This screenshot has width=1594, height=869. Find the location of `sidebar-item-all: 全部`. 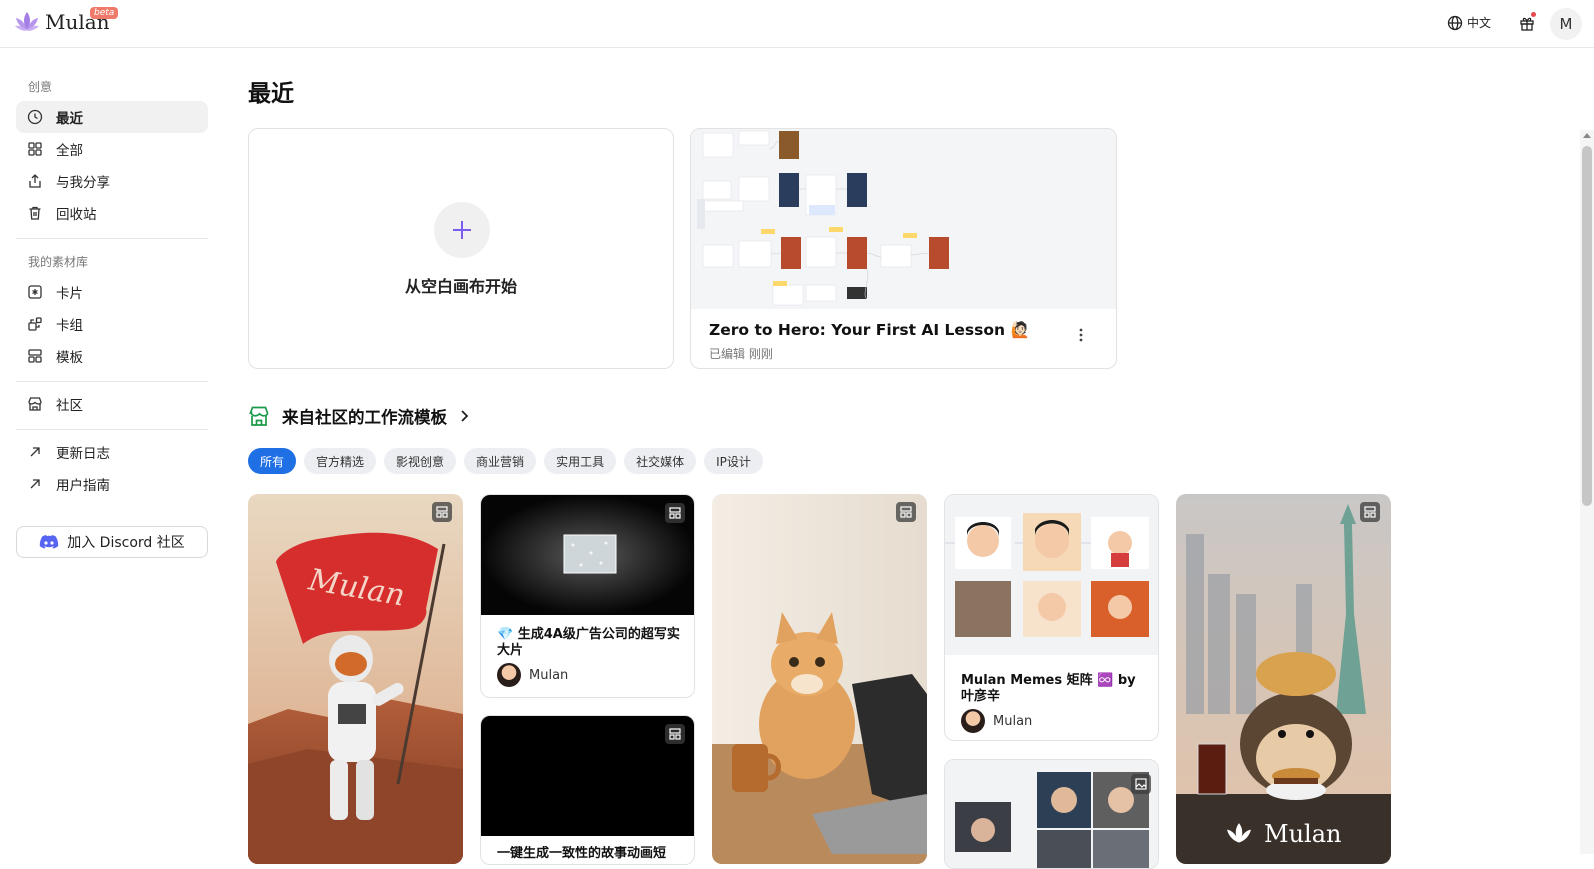

sidebar-item-all: 全部 is located at coordinates (112, 149).